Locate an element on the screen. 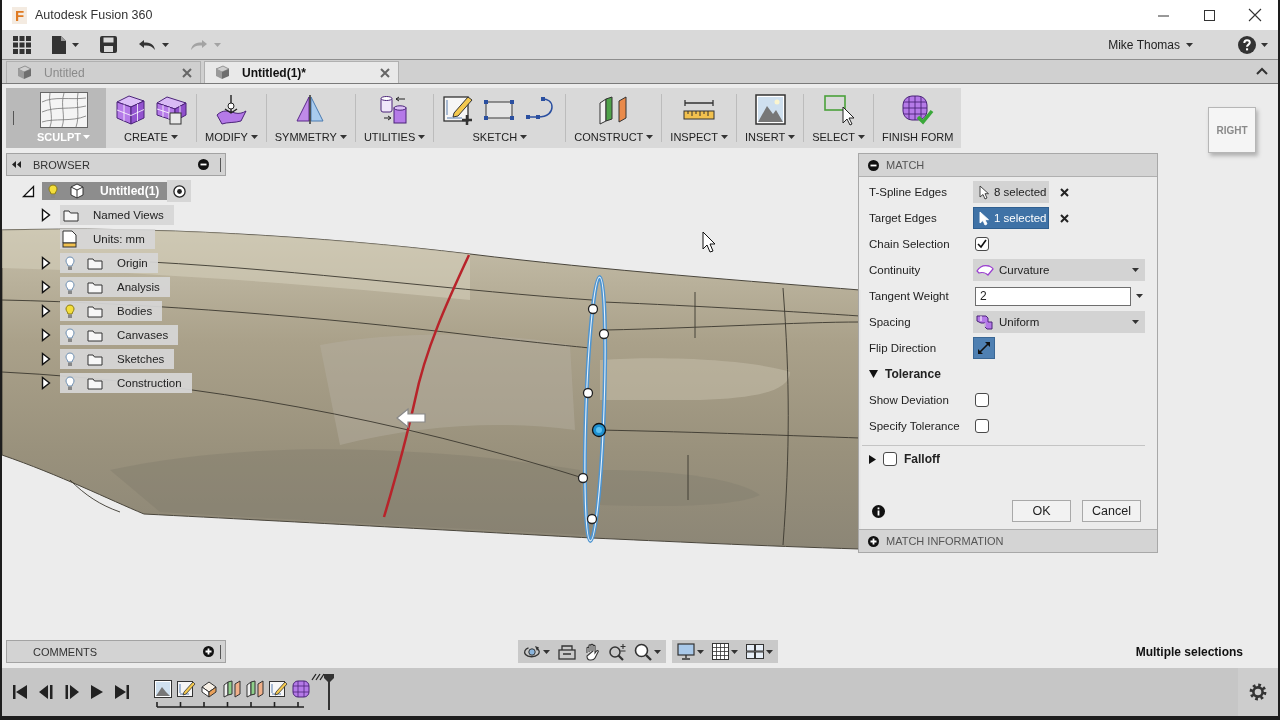 The height and width of the screenshot is (720, 1280). right-triangle-icon is located at coordinates (872, 459).